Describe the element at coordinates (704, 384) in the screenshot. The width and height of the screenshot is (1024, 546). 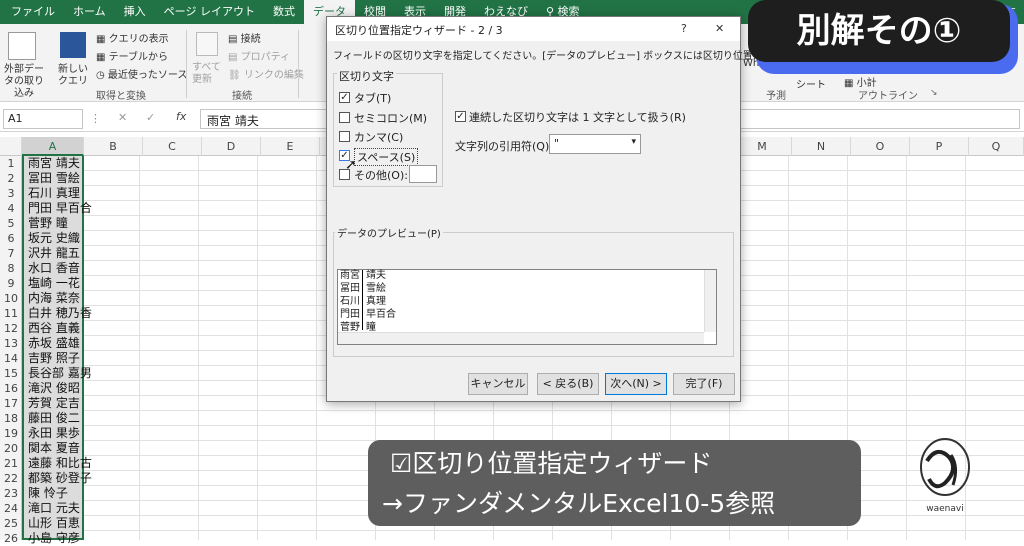
I see `finish-button: 完了(F)` at that location.